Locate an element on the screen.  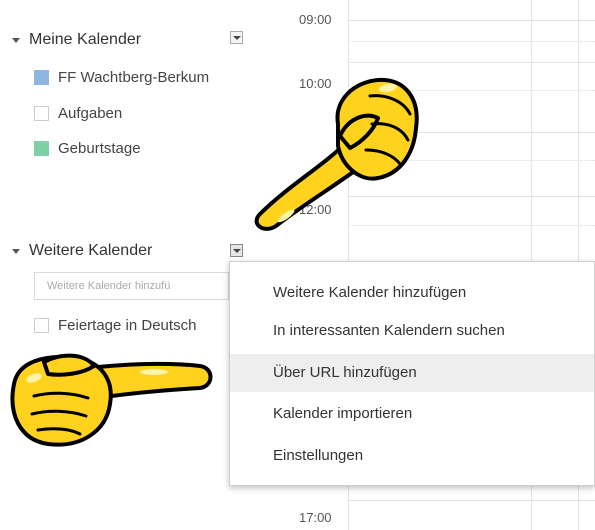
calendar-item-geburtstage: Geburtstage is located at coordinates (87, 148).